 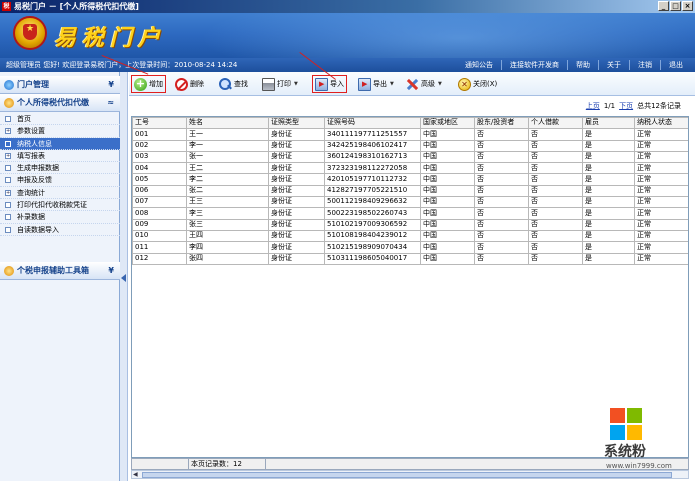 What do you see at coordinates (227, 134) in the screenshot?
I see `table-cell: 王一` at bounding box center [227, 134].